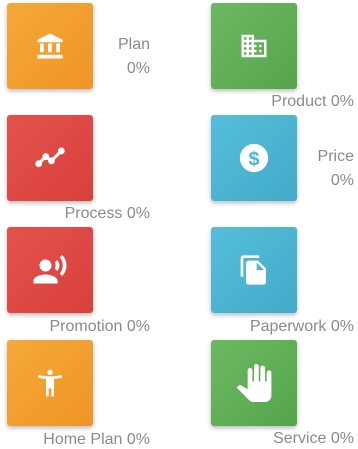 The width and height of the screenshot is (358, 449). I want to click on tile-product-percent: 0%, so click(342, 101).